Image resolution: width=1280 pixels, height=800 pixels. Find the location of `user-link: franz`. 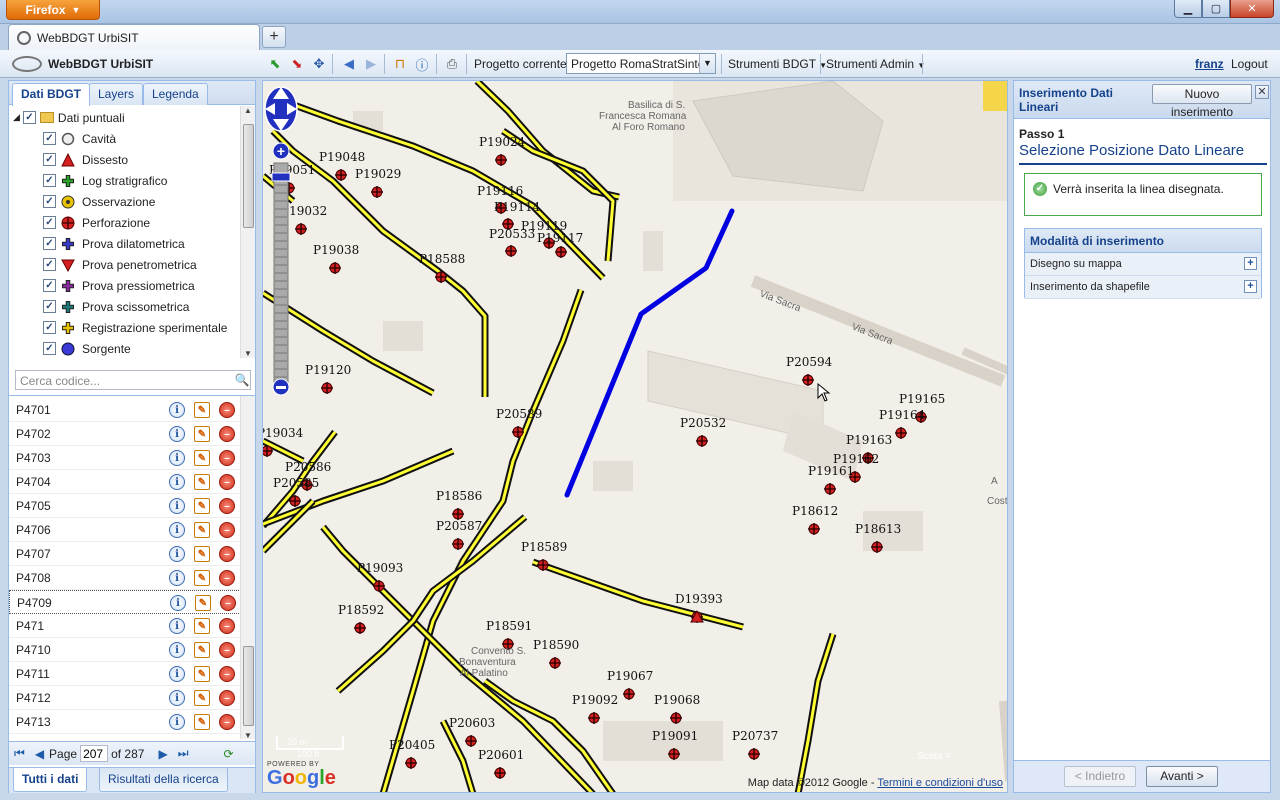

user-link: franz is located at coordinates (1209, 64).